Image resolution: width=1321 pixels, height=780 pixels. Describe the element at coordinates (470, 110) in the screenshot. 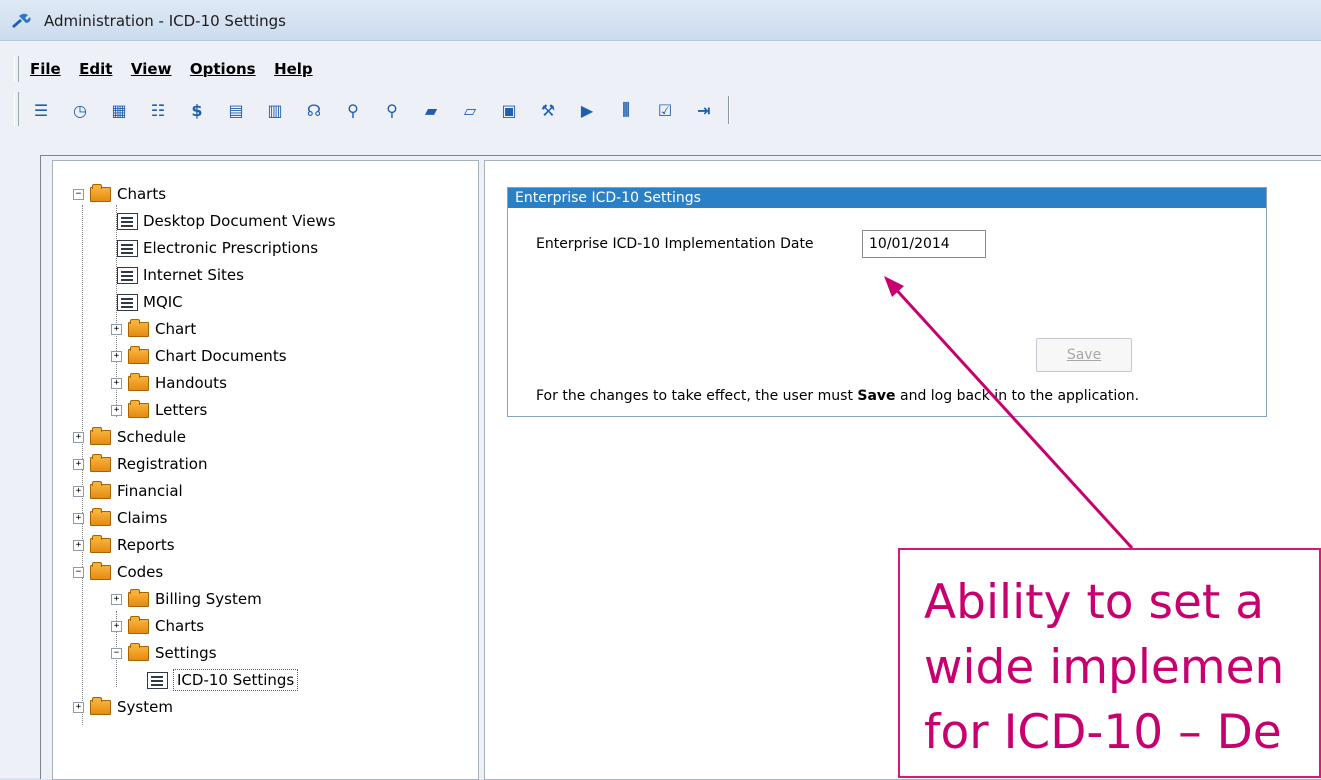

I see `folder-open-icon: ▱` at that location.